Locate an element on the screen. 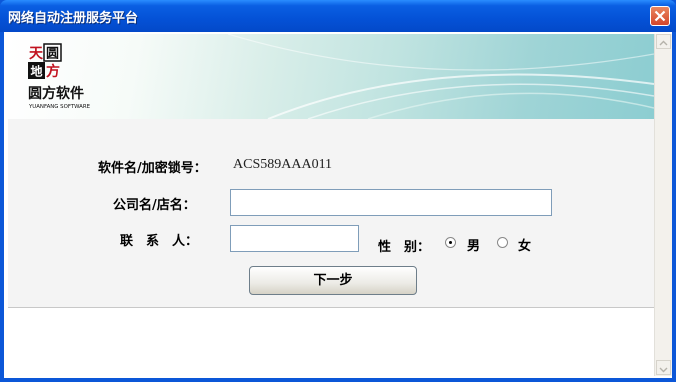 The height and width of the screenshot is (382, 676). gender-female-radio is located at coordinates (502, 242).